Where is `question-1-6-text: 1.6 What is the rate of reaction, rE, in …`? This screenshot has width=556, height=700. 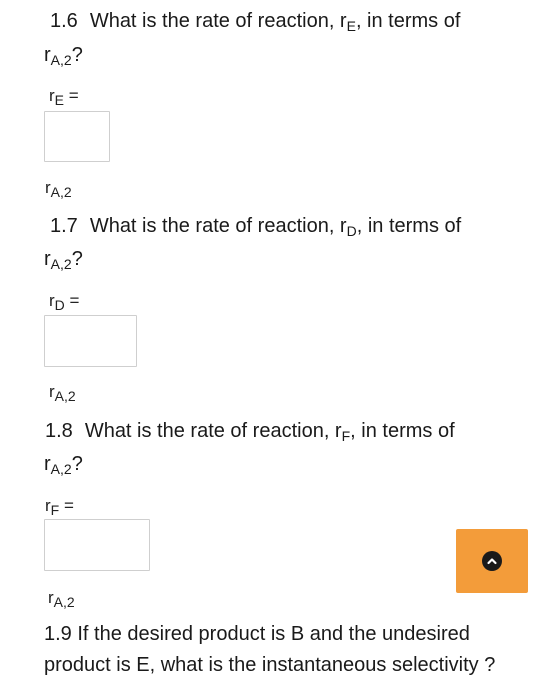 question-1-6-text: 1.6 What is the rate of reaction, rE, in … is located at coordinates (255, 22).